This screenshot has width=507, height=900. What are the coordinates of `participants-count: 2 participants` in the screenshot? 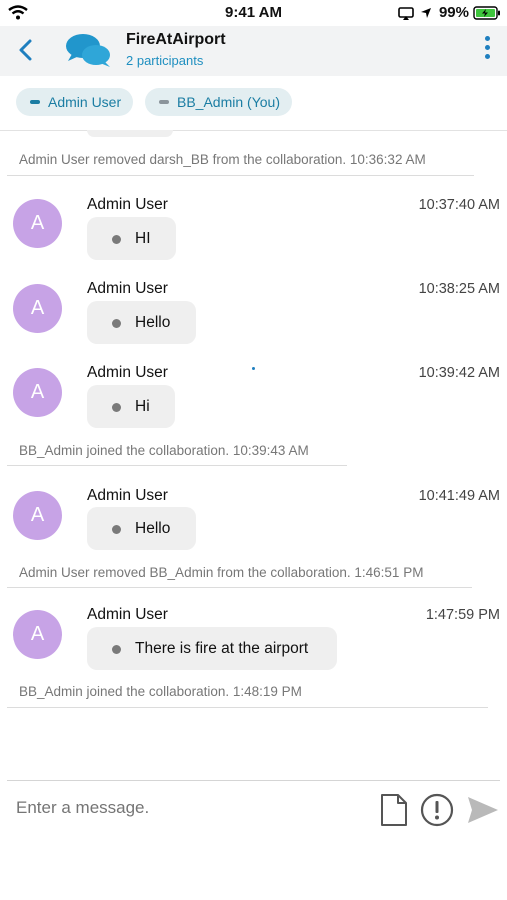 It's located at (164, 60).